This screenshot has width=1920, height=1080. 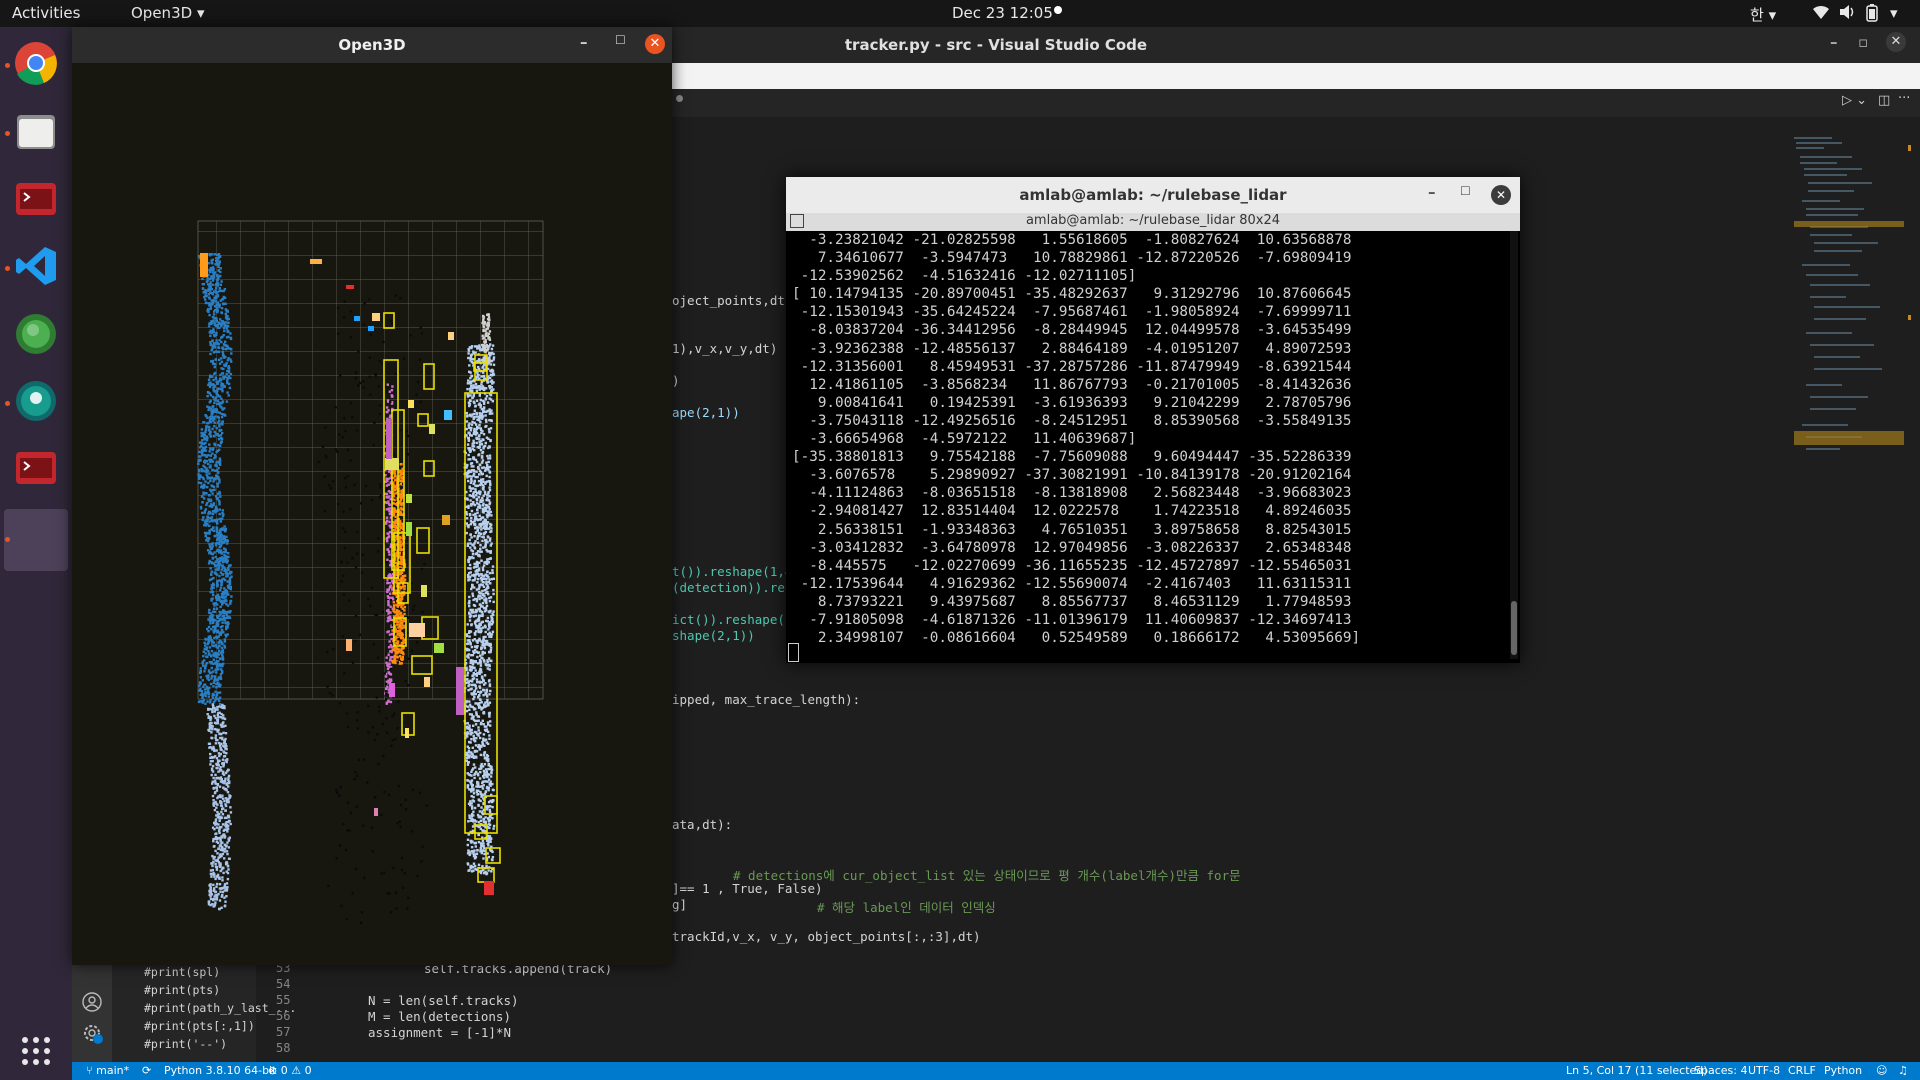 I want to click on terminal-app-icon, so click(x=36, y=199).